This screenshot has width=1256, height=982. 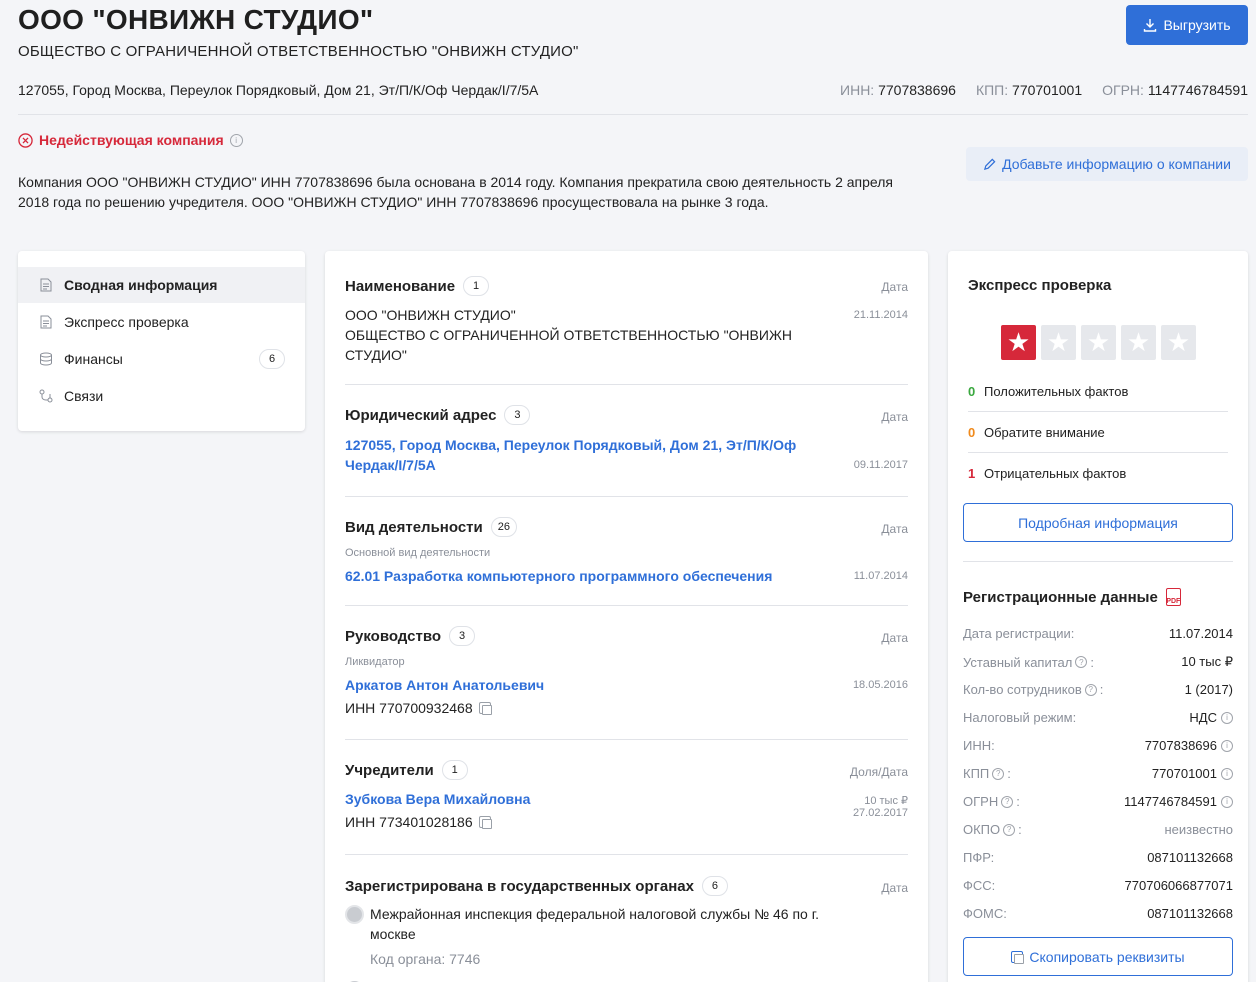 I want to click on negative-facts: 1 Отрицательных фактов, so click(x=1098, y=479).